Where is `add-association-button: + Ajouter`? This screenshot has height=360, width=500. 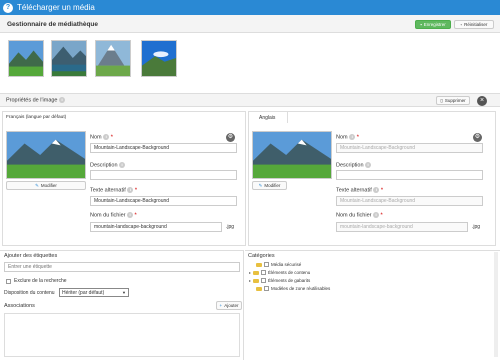
add-association-button: + Ajouter is located at coordinates (229, 305).